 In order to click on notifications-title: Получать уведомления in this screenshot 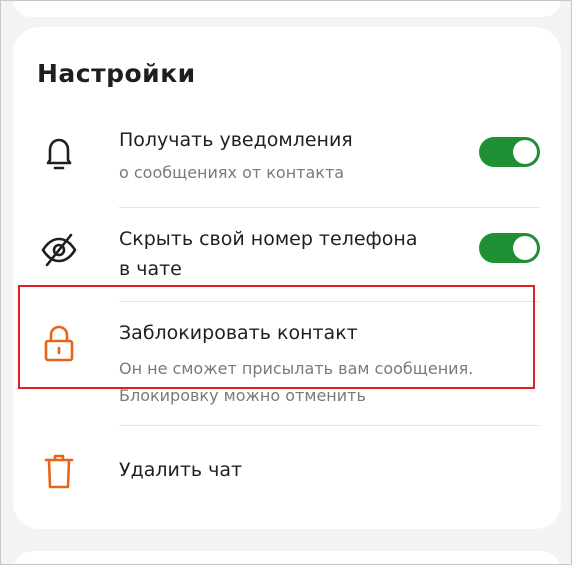, I will do `click(236, 140)`.